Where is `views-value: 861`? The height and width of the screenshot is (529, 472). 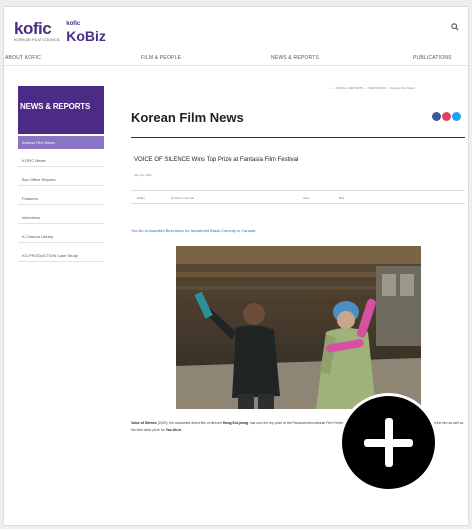 views-value: 861 is located at coordinates (342, 198).